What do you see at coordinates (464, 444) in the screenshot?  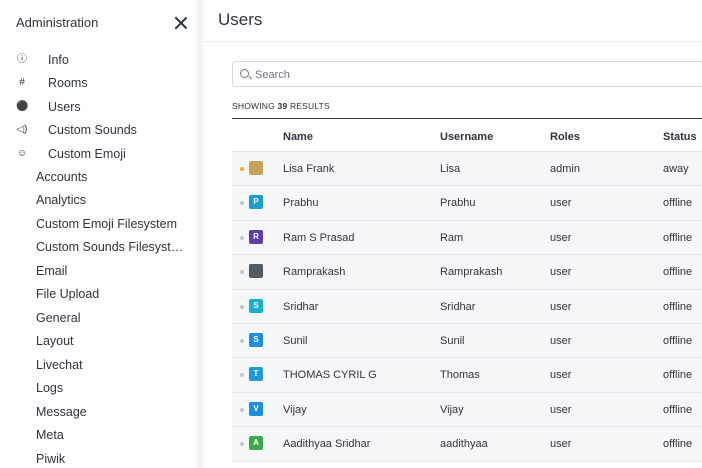 I see `username-cell: aadithyaa` at bounding box center [464, 444].